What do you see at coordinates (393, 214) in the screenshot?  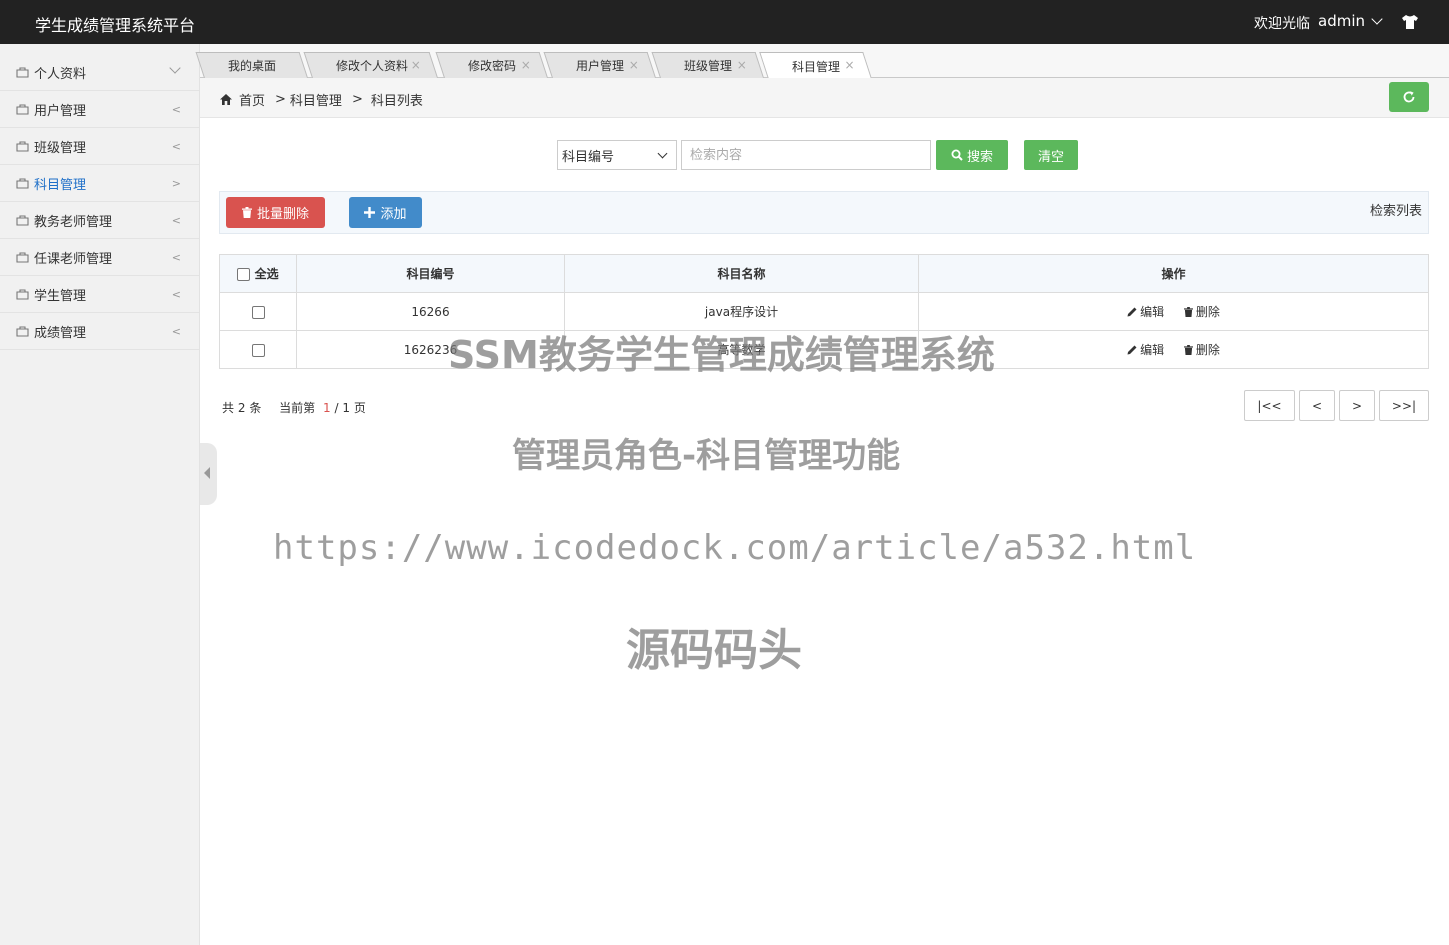 I see `add-button-label: 添加` at bounding box center [393, 214].